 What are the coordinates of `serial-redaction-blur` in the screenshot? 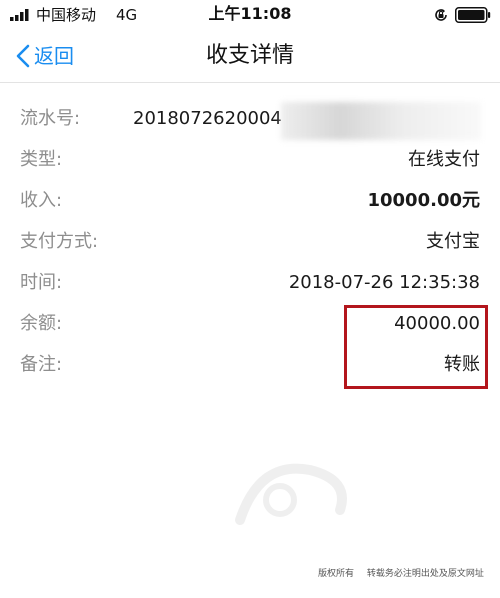 It's located at (381, 121).